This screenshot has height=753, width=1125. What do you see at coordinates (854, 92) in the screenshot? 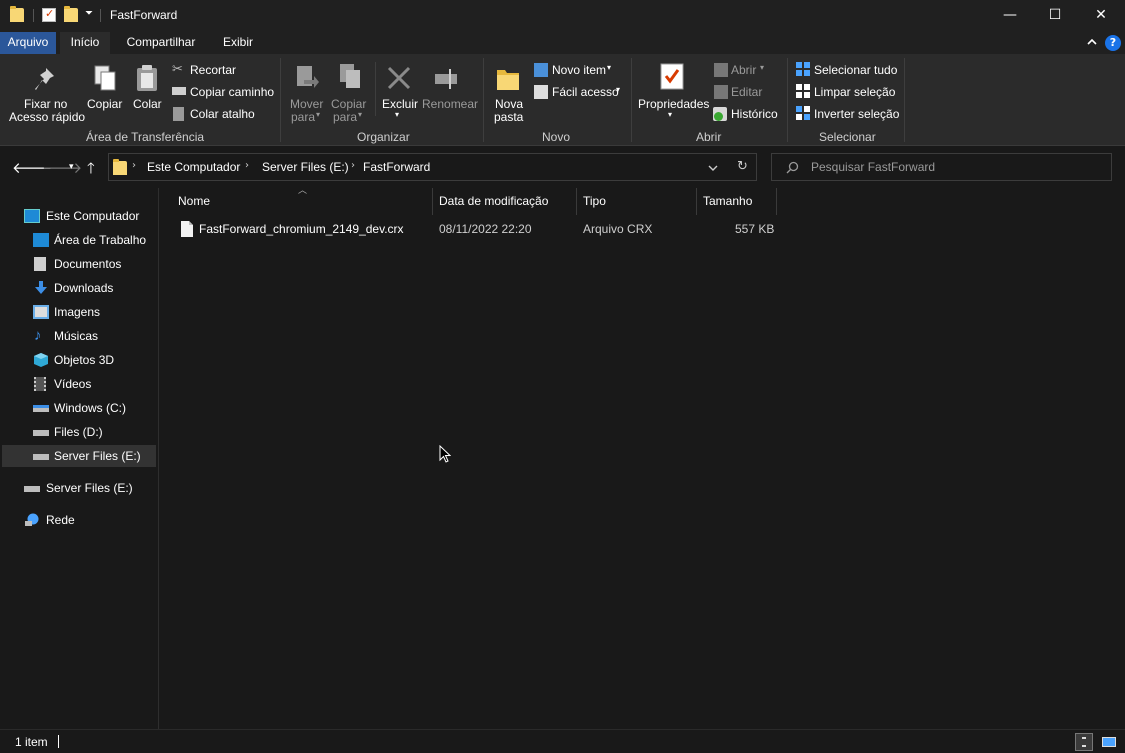
I see `select-none-button: Limpar seleção` at bounding box center [854, 92].